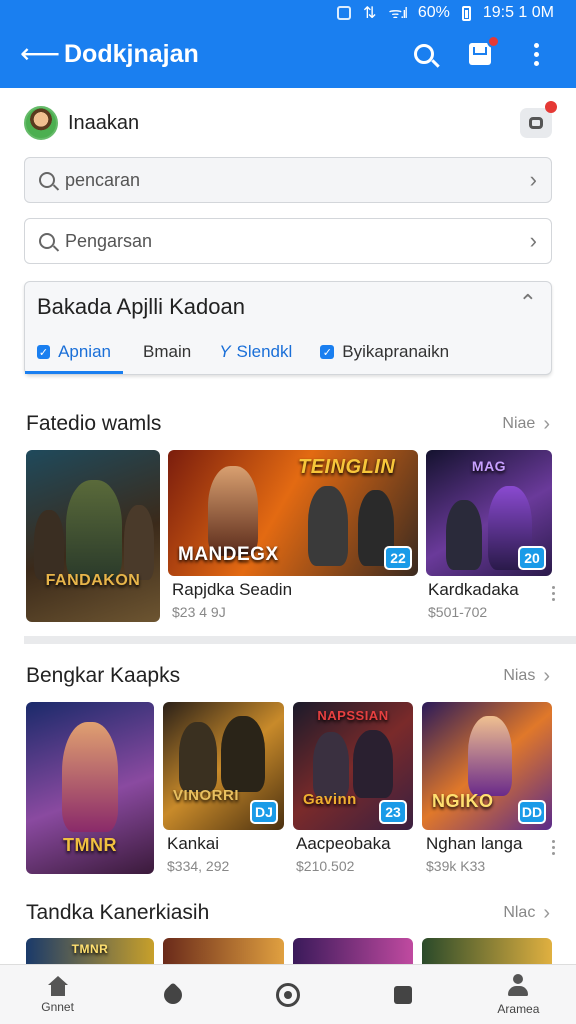 The width and height of the screenshot is (576, 1024). What do you see at coordinates (343, 843) in the screenshot?
I see `game-name: Aacpeobaka` at bounding box center [343, 843].